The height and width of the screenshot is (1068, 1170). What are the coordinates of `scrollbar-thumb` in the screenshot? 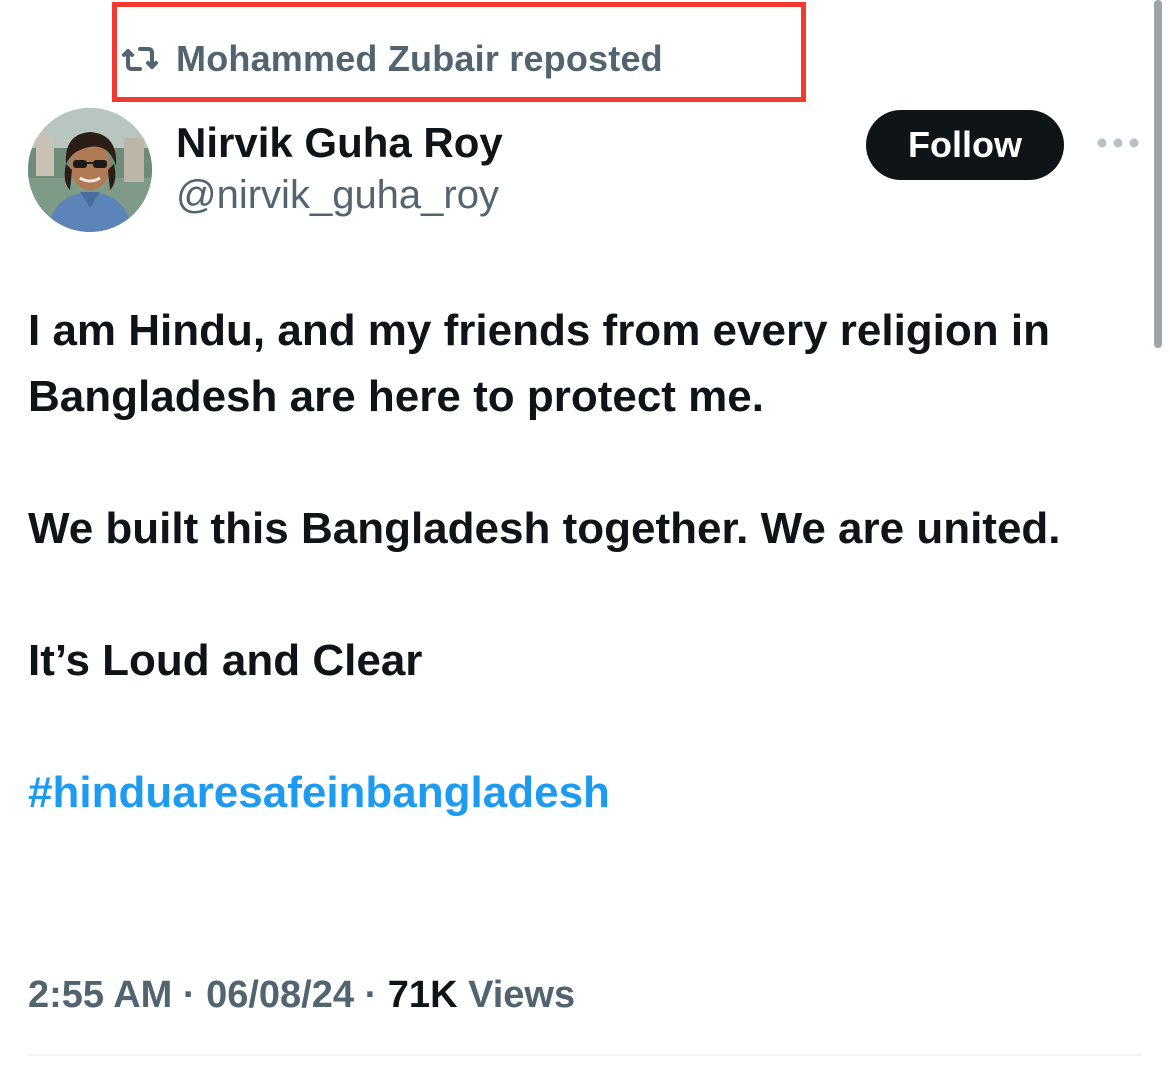 It's located at (1158, 174).